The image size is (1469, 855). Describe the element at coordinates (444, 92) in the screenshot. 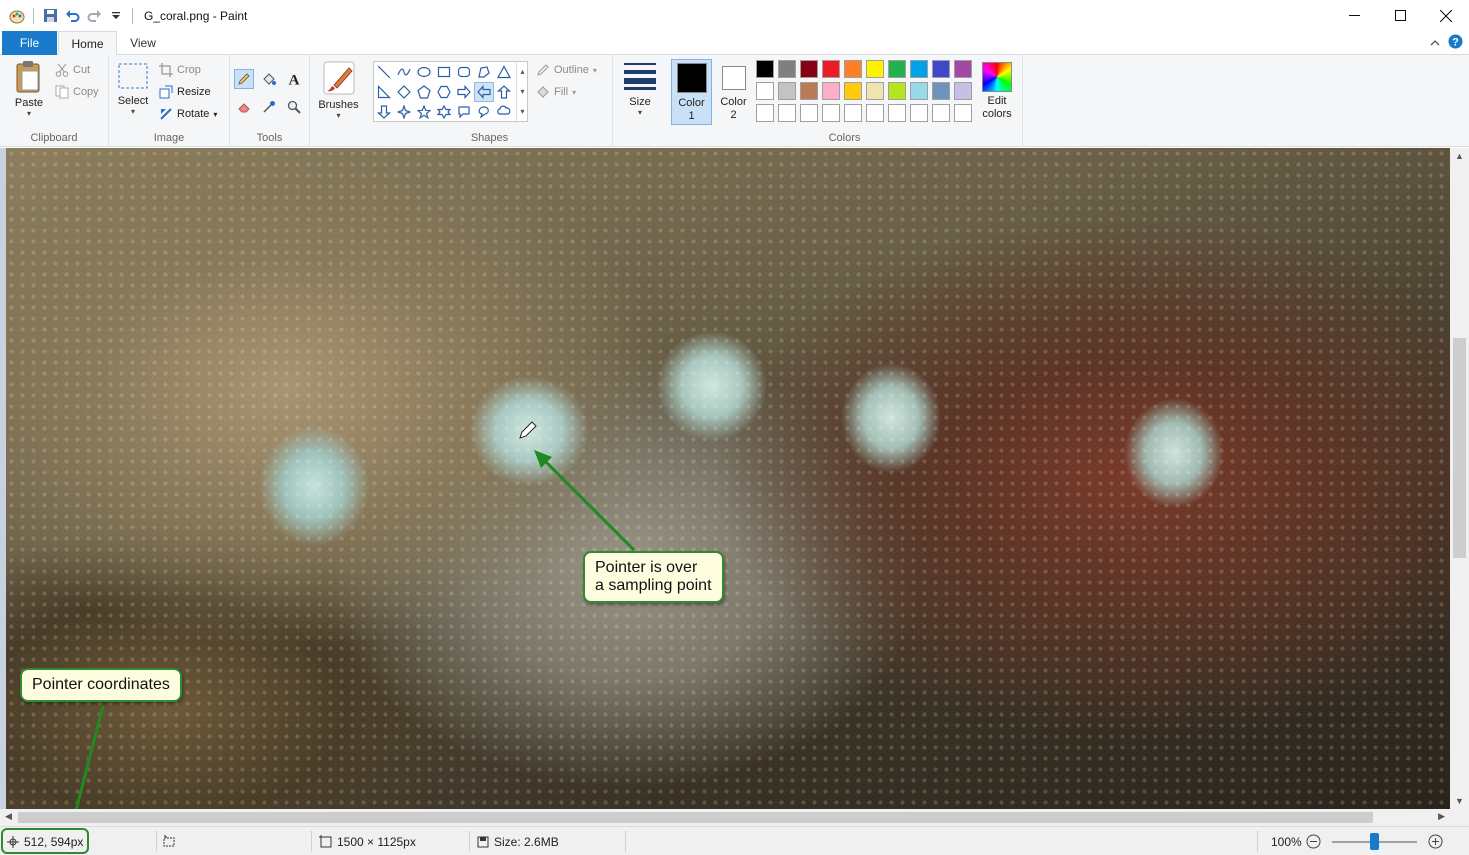

I see `hexagon-shape-icon` at that location.